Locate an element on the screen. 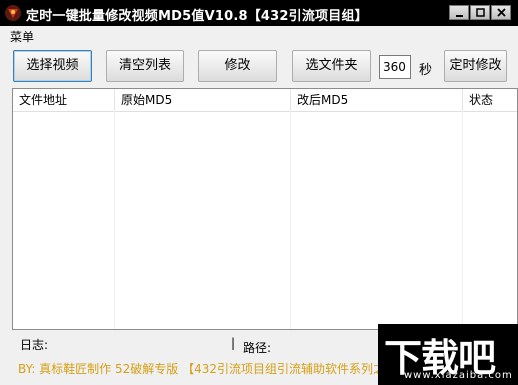 The height and width of the screenshot is (385, 518). seconds-input: 360 is located at coordinates (395, 67).